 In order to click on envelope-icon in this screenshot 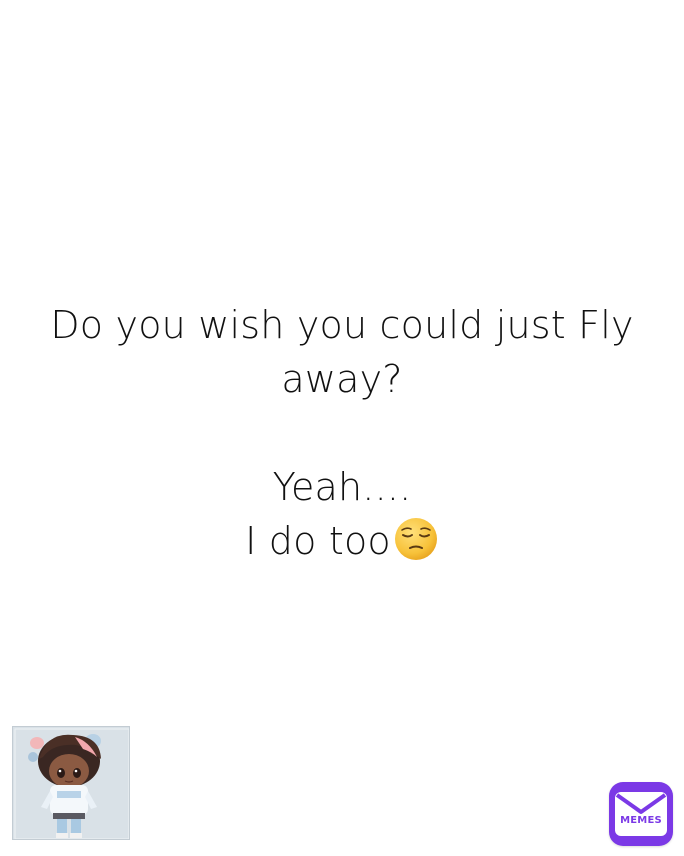, I will do `click(641, 814)`.